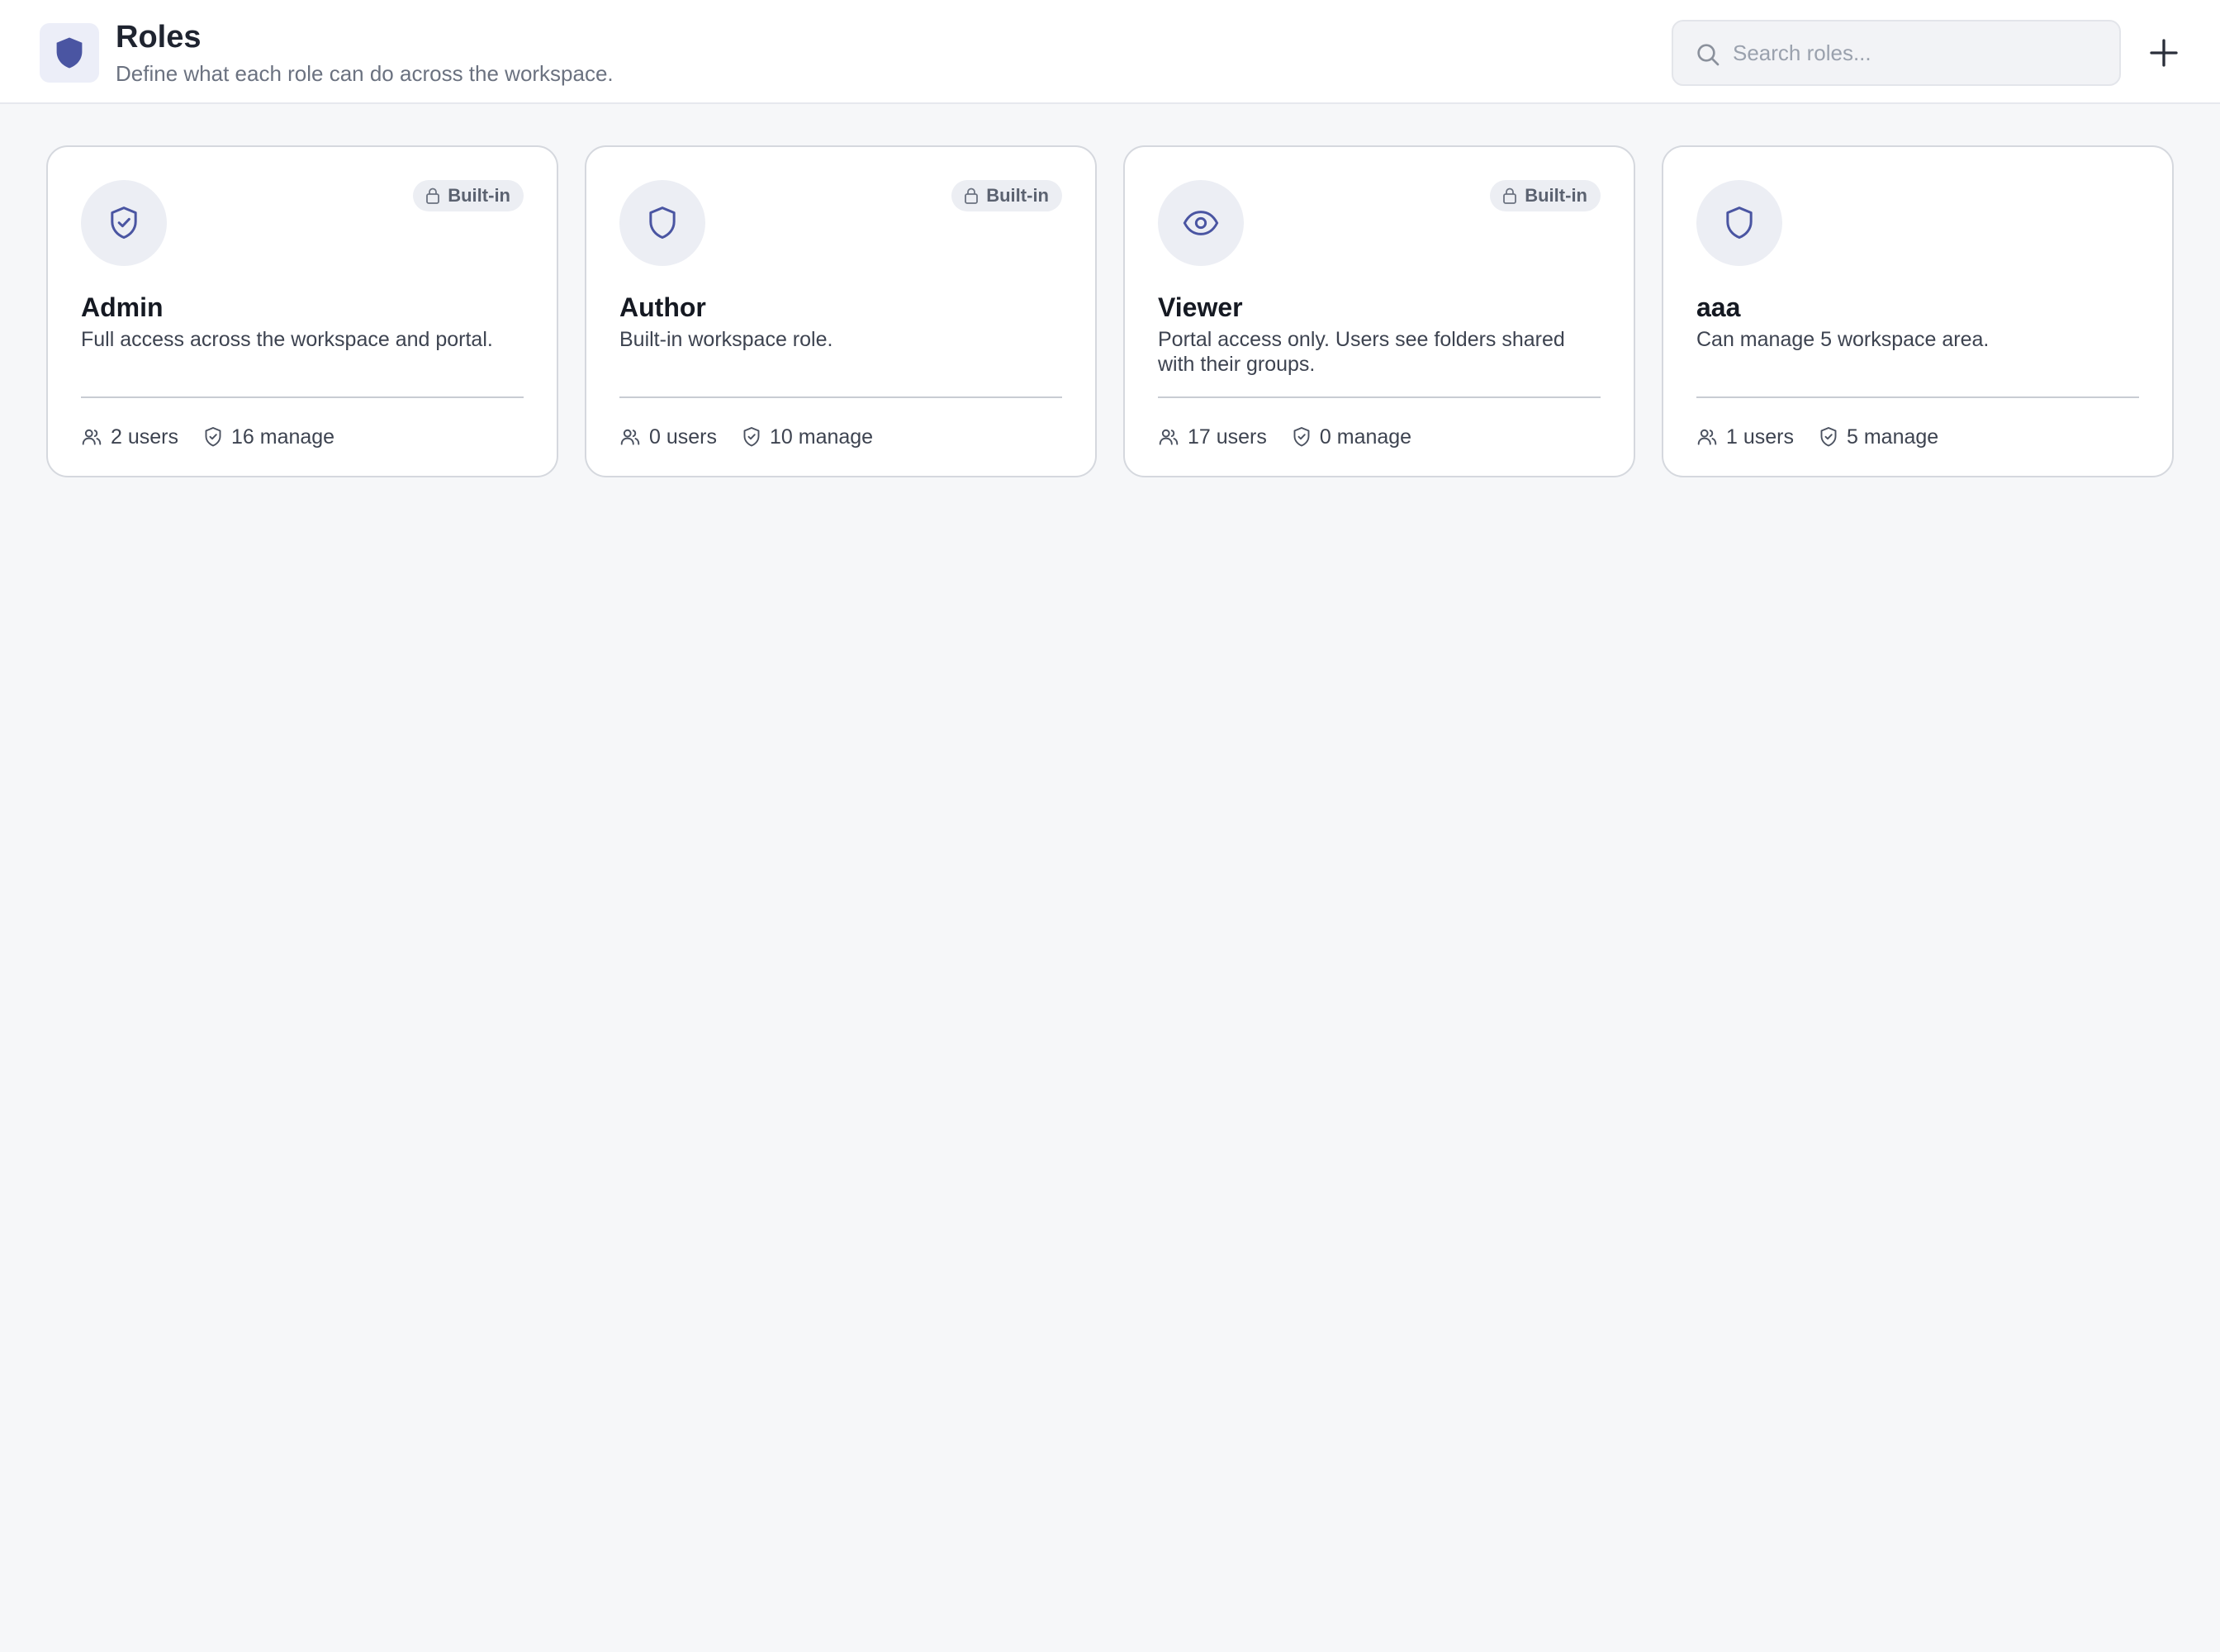 This screenshot has height=1652, width=2220. What do you see at coordinates (1918, 52) in the screenshot?
I see `search-input` at bounding box center [1918, 52].